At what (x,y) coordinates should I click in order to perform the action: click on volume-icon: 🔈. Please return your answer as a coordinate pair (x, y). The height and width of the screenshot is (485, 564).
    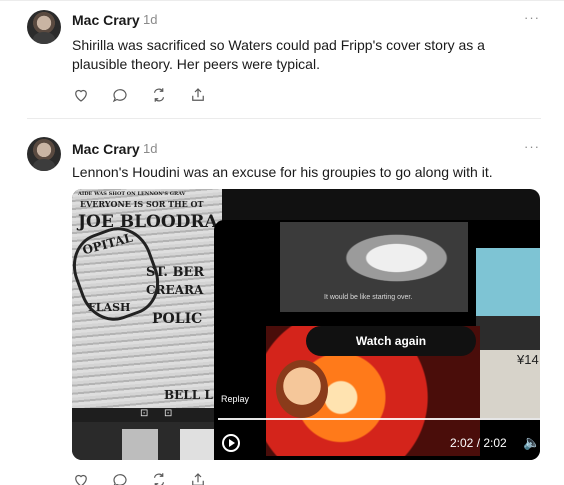
    Looking at the image, I should click on (531, 442).